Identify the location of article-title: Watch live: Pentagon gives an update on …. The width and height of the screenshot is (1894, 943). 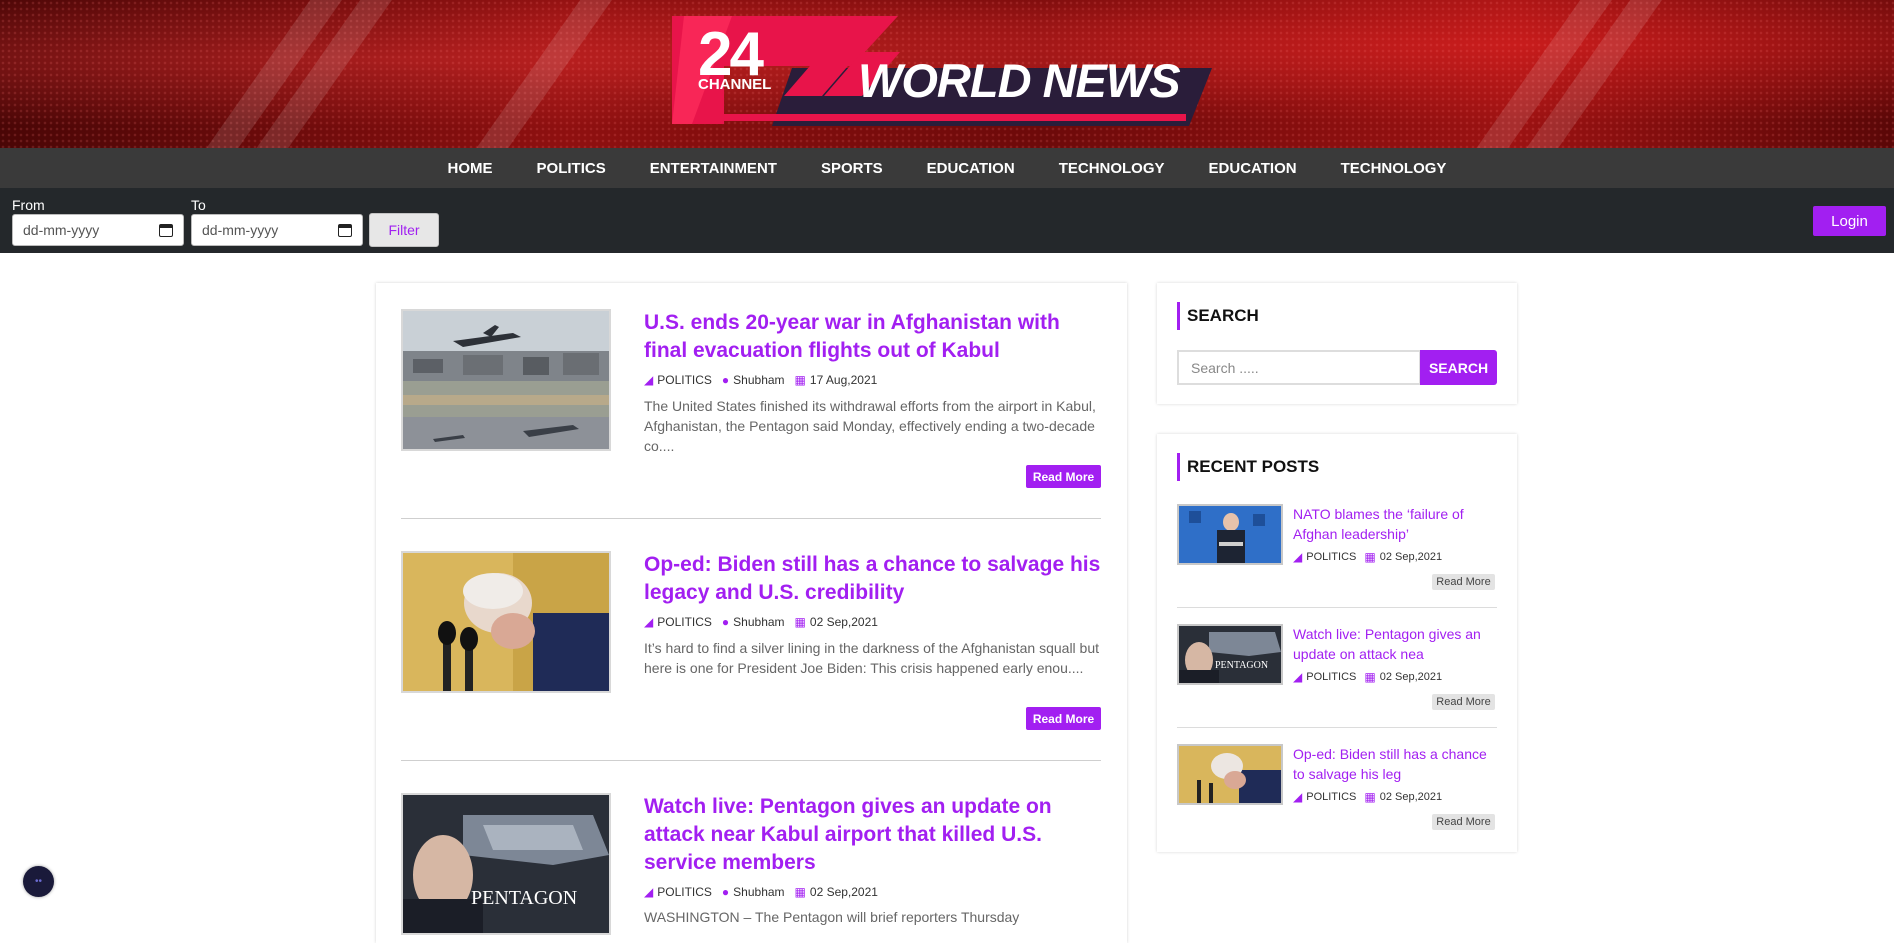
(874, 835).